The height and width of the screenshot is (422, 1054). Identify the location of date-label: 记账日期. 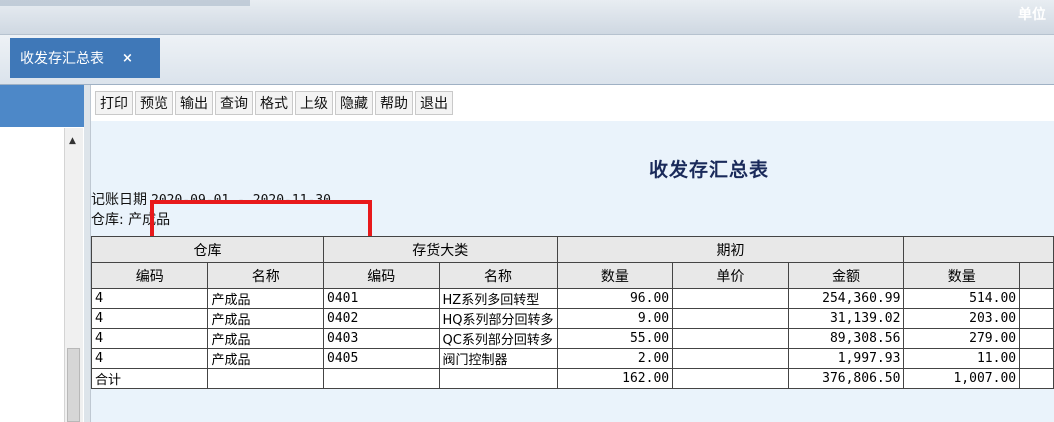
(119, 200).